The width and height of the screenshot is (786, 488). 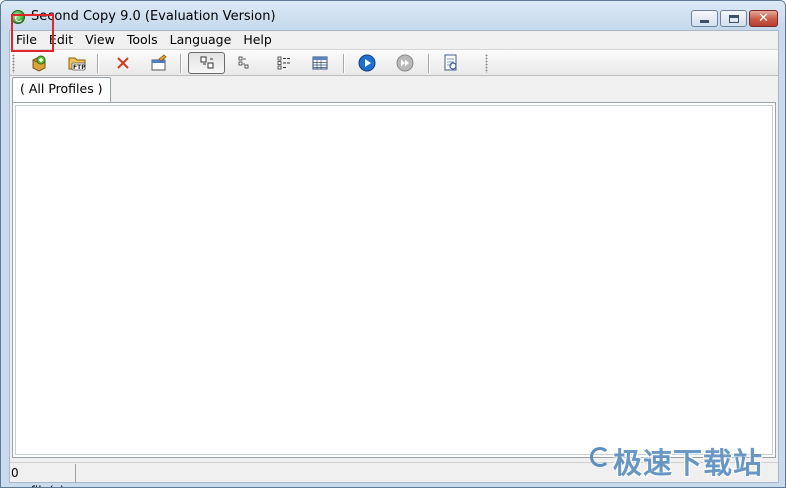 I want to click on properties-button, so click(x=159, y=63).